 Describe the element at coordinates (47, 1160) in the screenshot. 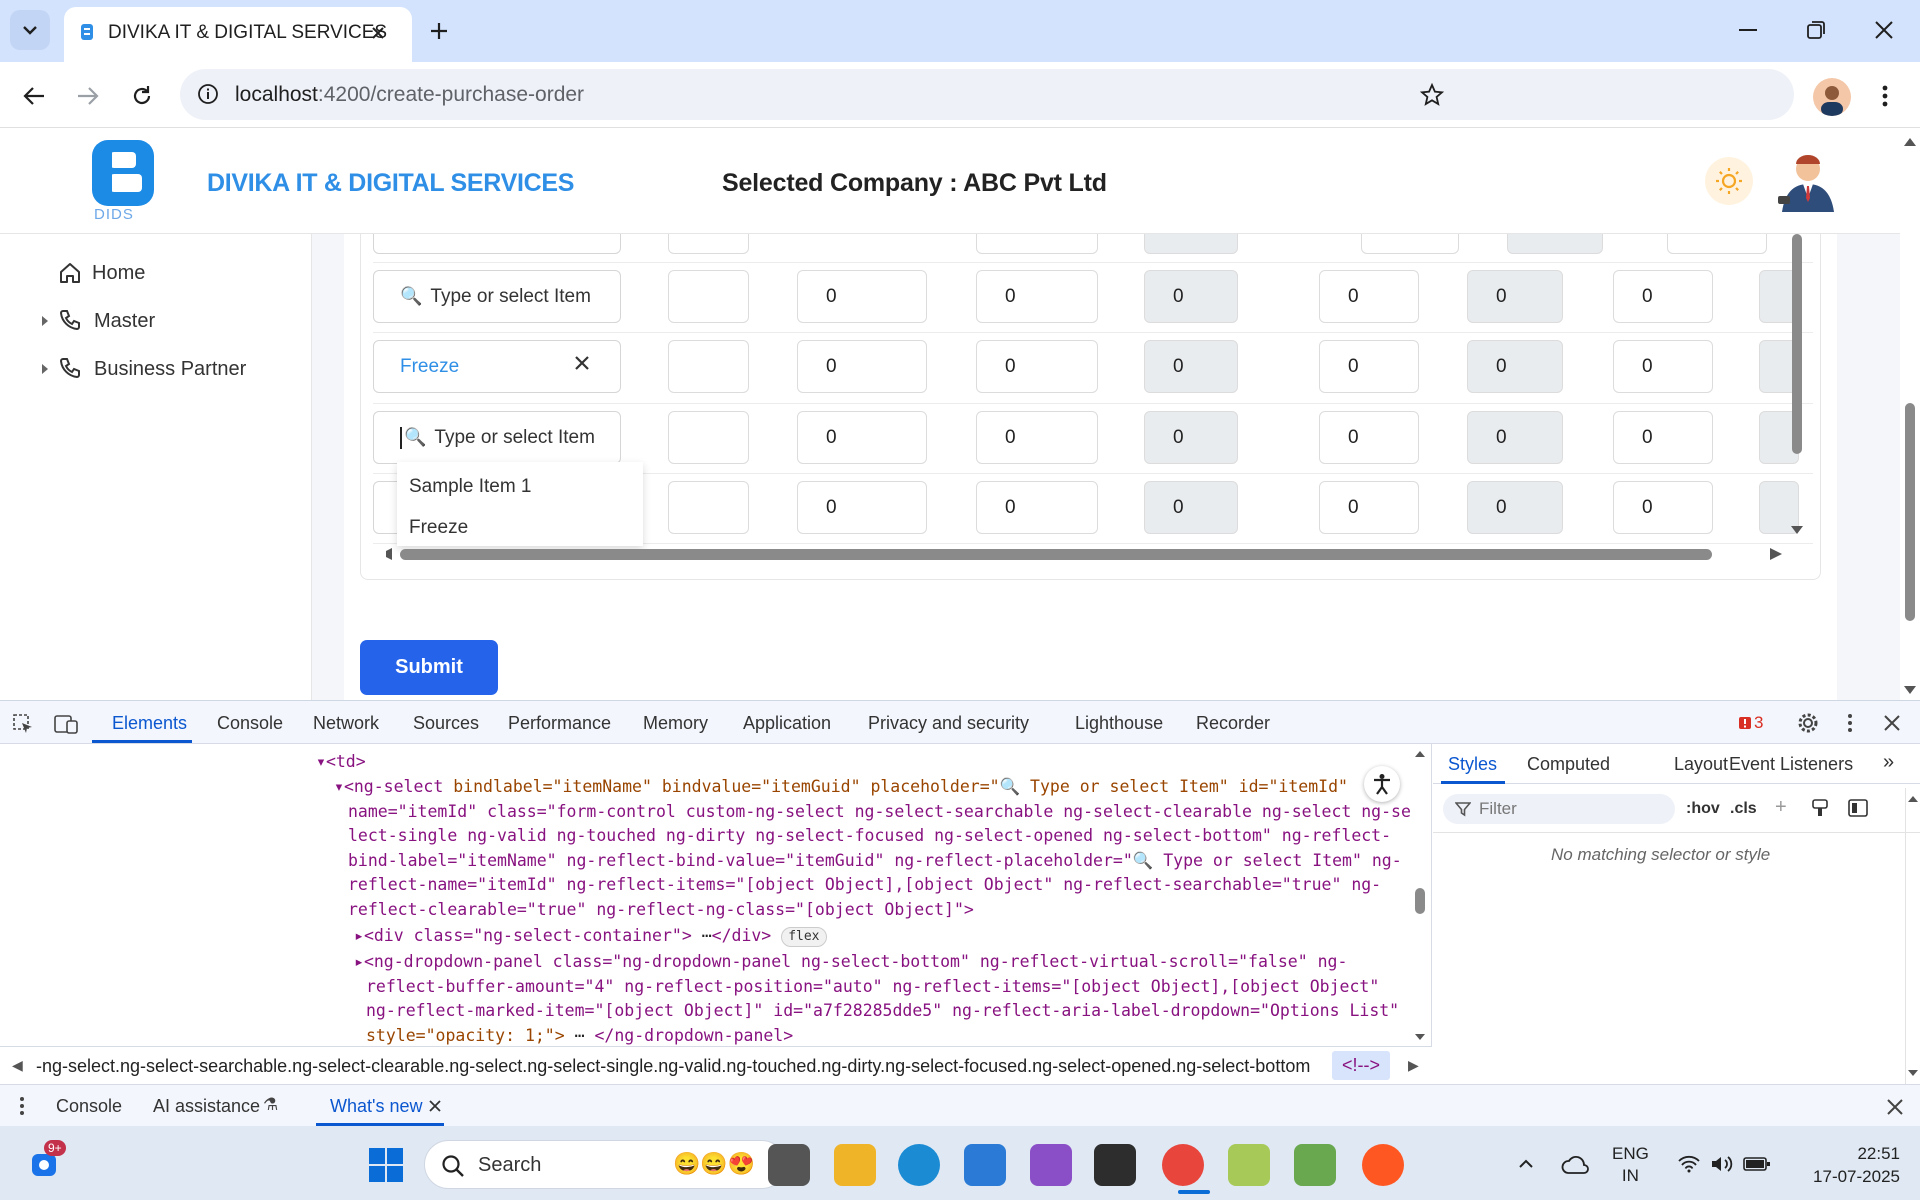

I see `copilot-icon: 9+` at that location.